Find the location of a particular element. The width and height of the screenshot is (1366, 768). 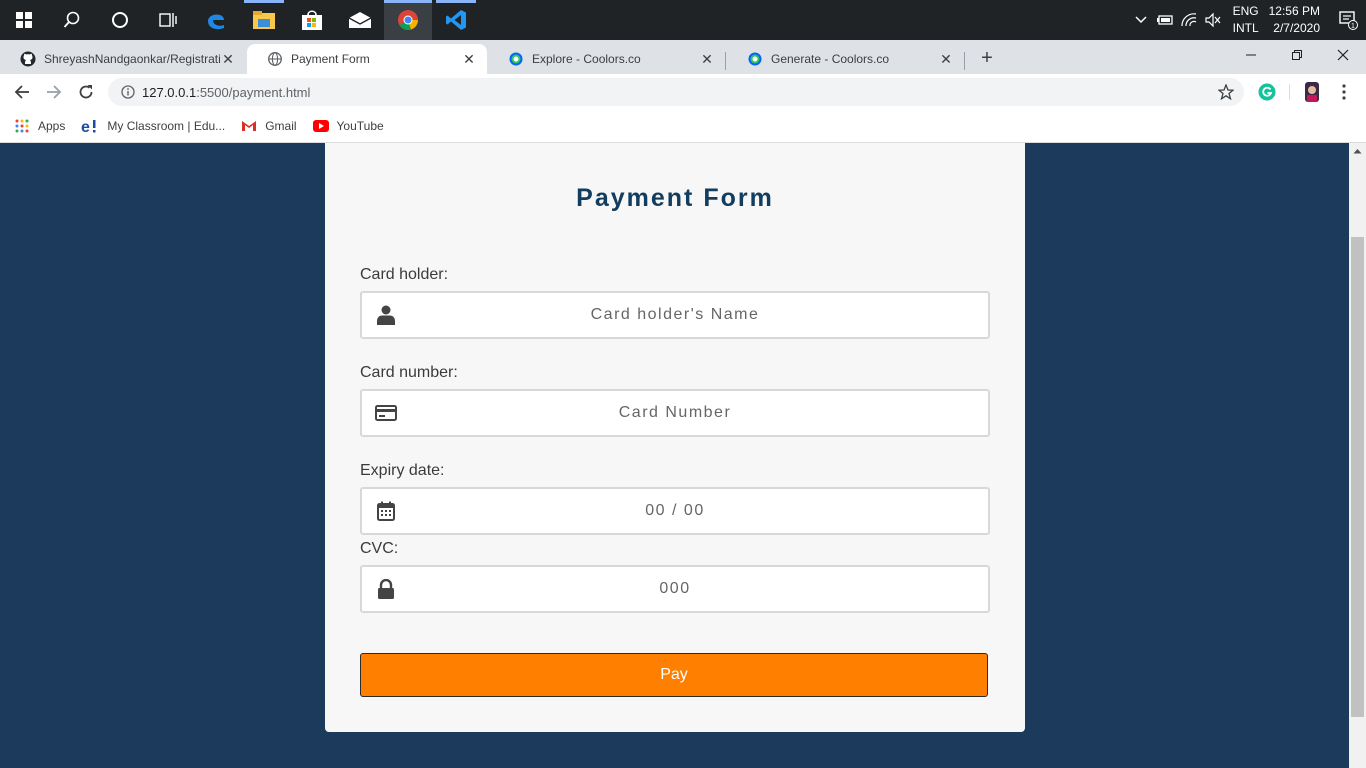

bookmark-label: YouTube is located at coordinates (360, 126).